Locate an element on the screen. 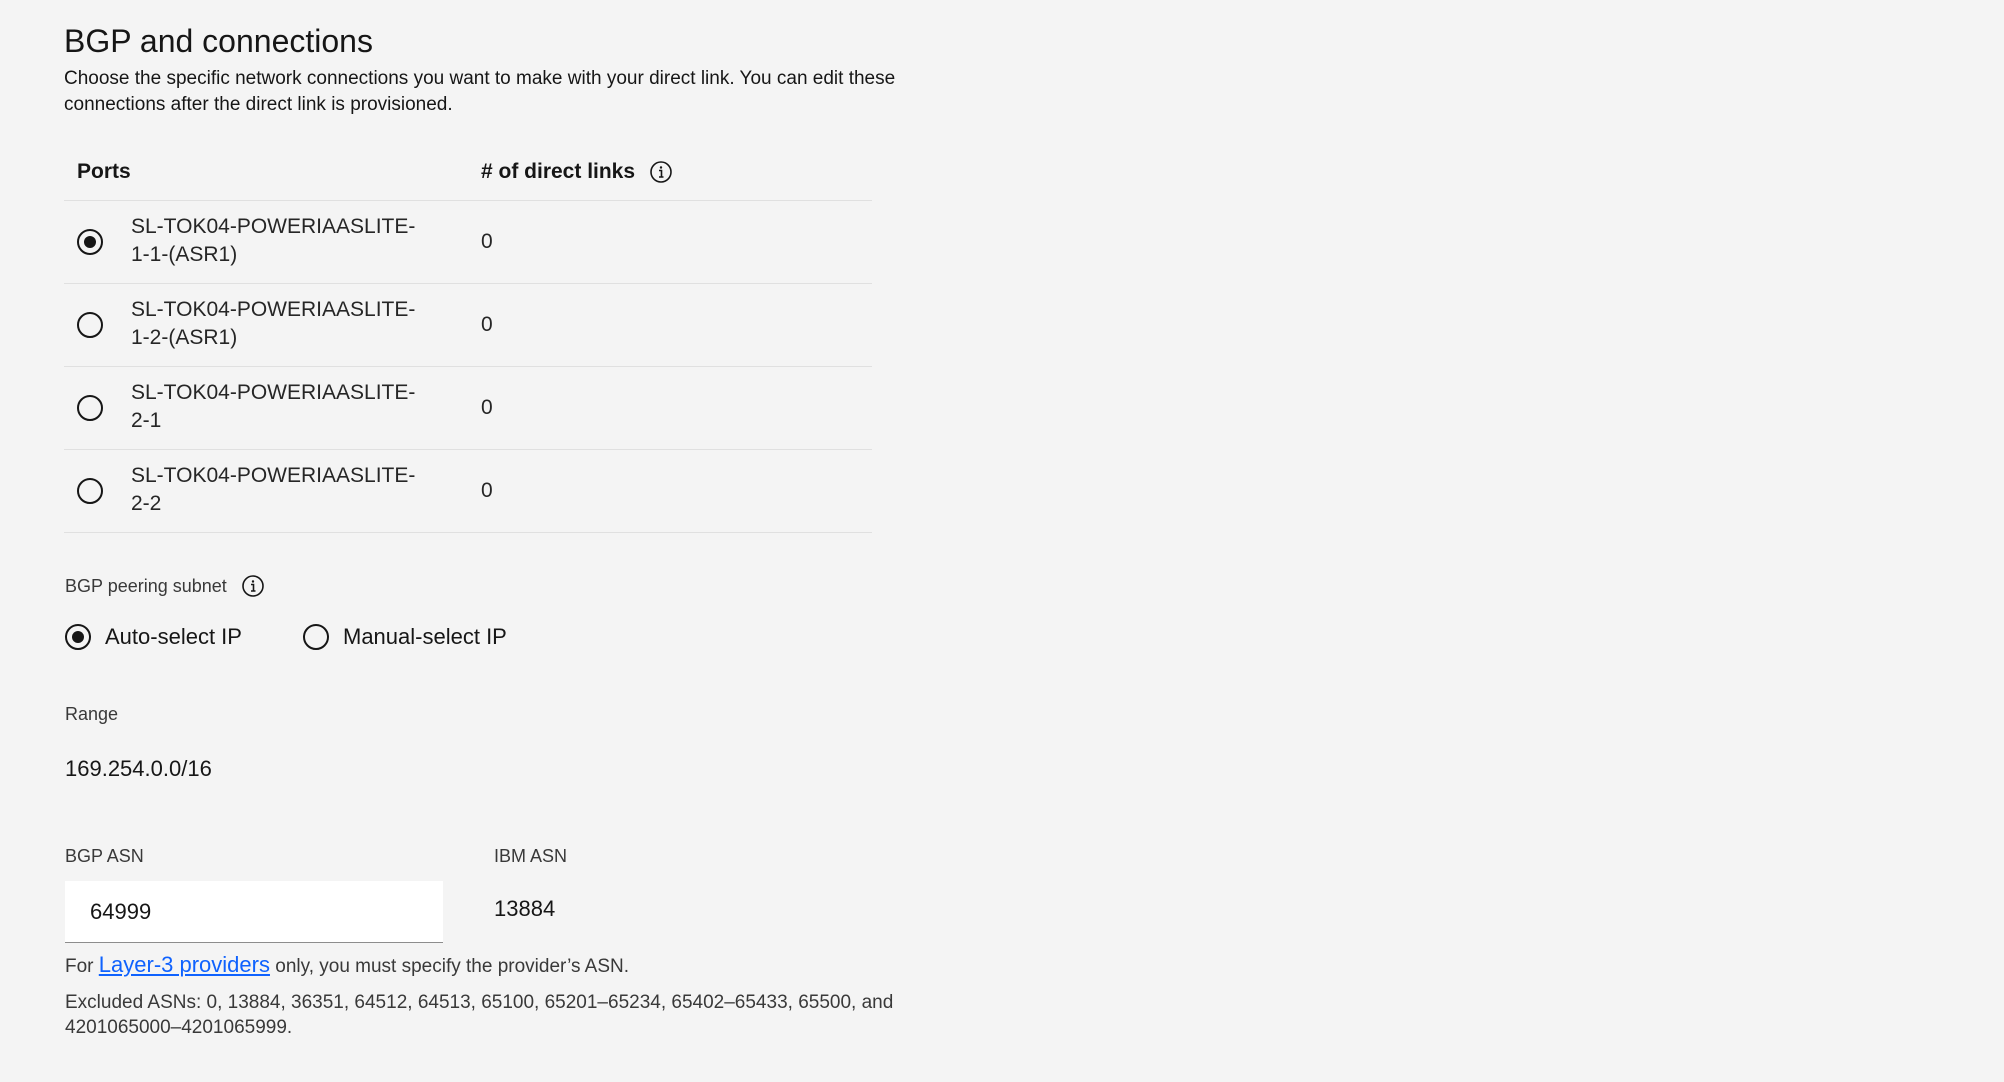 The height and width of the screenshot is (1082, 2004). range-label: Range is located at coordinates (92, 713).